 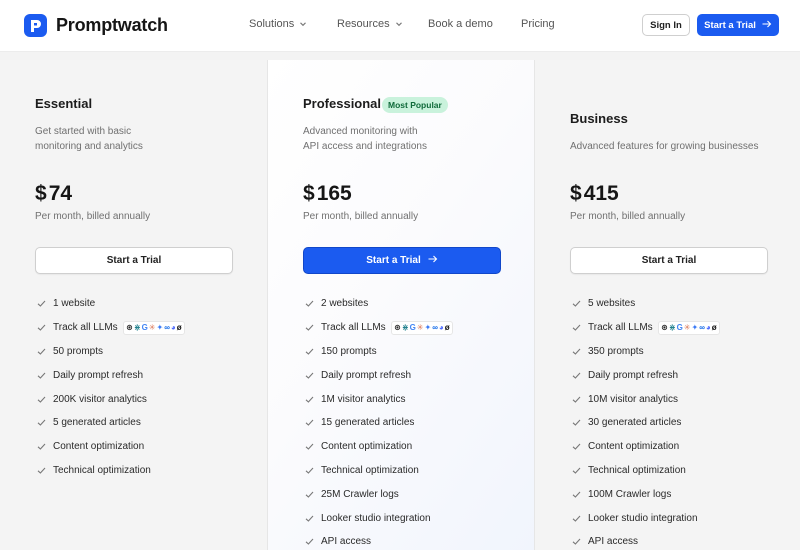 What do you see at coordinates (628, 216) in the screenshot?
I see `billing-note: Per month, billed annually` at bounding box center [628, 216].